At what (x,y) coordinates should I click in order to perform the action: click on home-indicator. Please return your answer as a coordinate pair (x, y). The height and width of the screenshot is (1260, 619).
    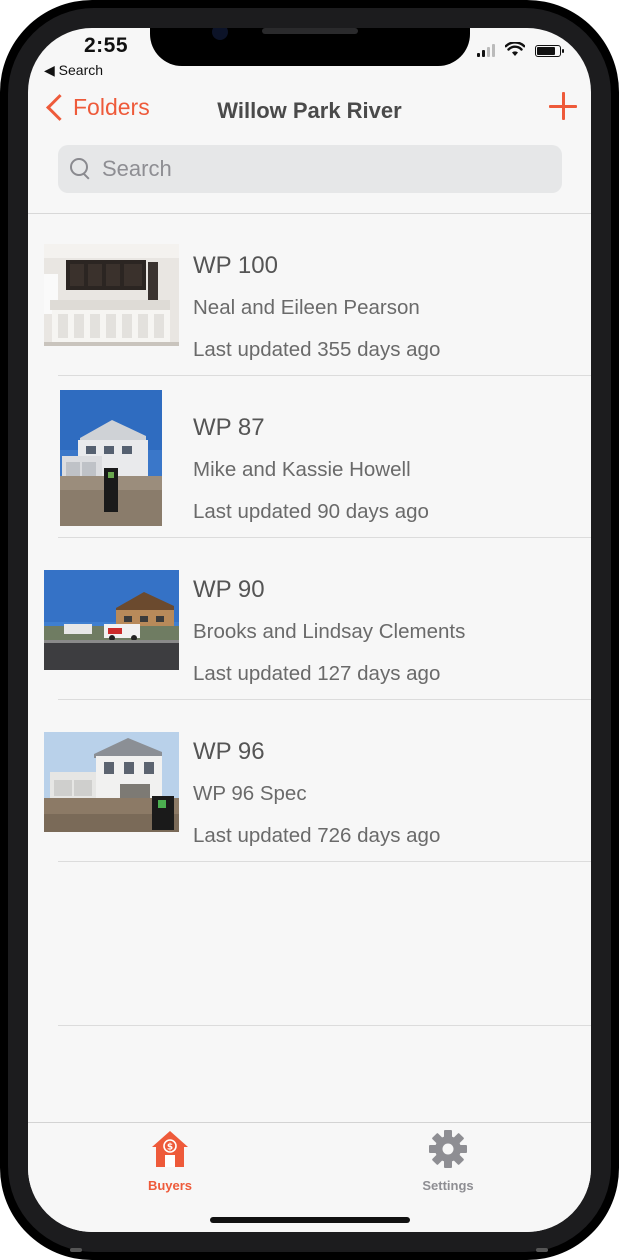
    Looking at the image, I should click on (310, 1220).